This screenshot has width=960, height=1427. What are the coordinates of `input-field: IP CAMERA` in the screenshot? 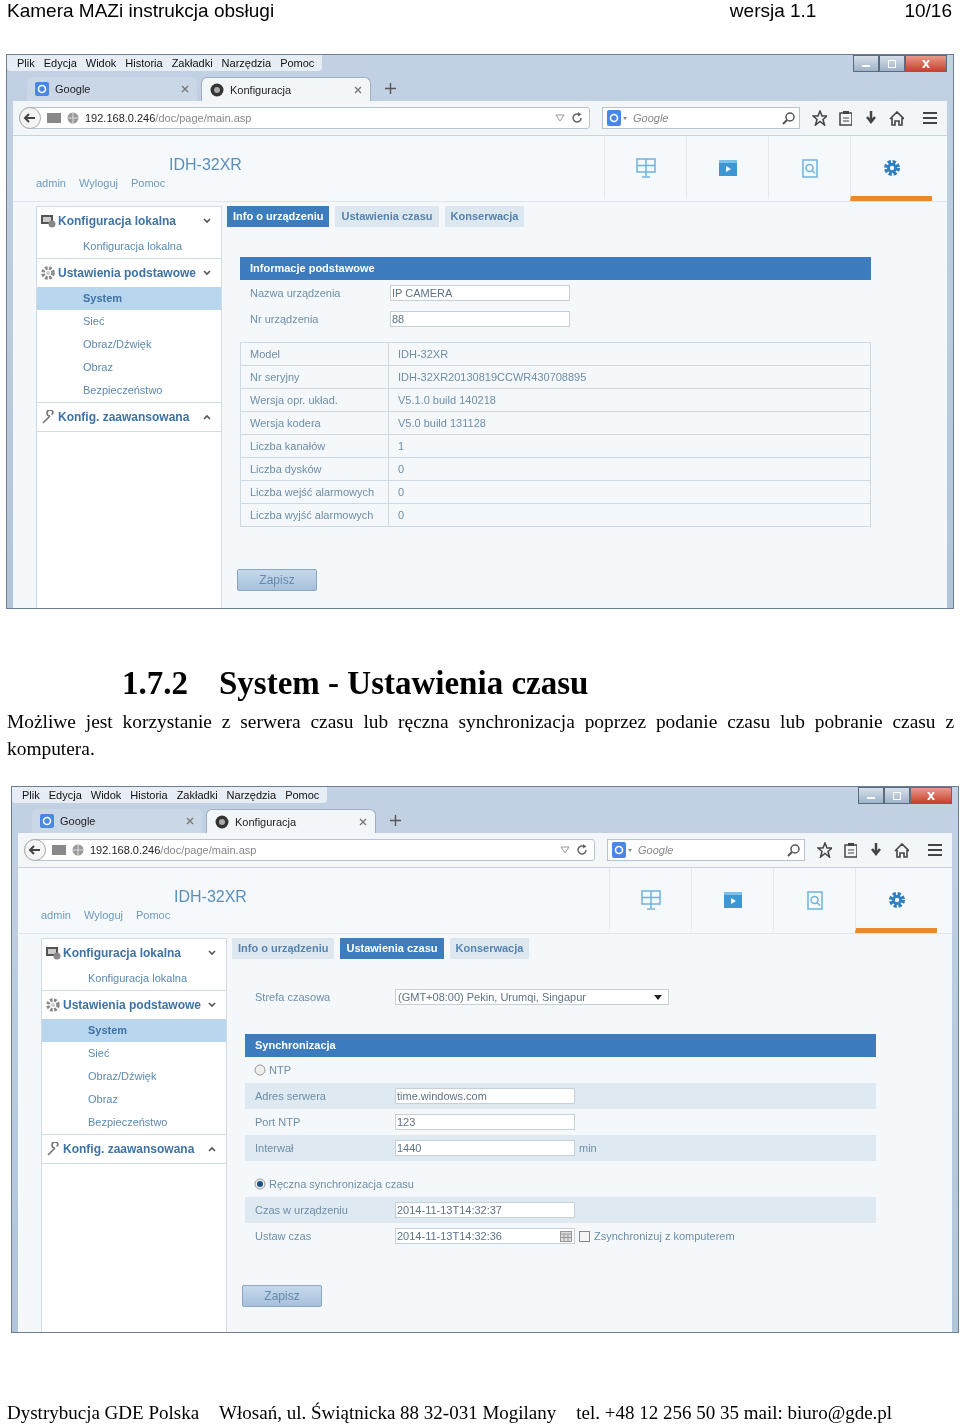 It's located at (480, 293).